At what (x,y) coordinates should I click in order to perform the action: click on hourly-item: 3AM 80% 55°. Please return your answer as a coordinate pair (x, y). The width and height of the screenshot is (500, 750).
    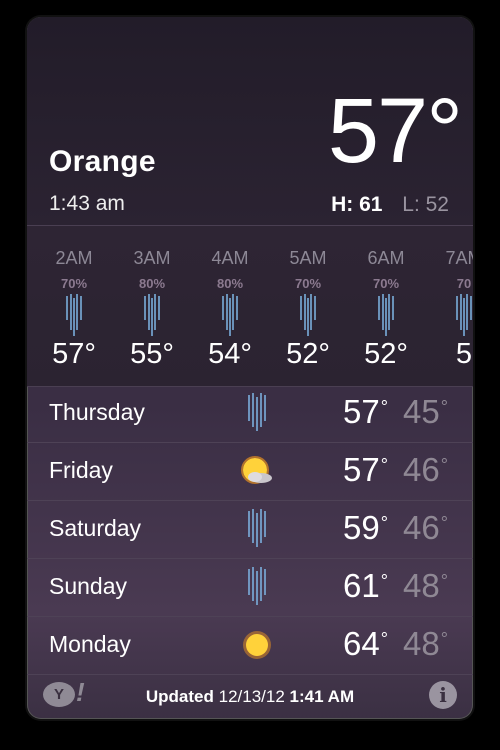
    Looking at the image, I should click on (152, 306).